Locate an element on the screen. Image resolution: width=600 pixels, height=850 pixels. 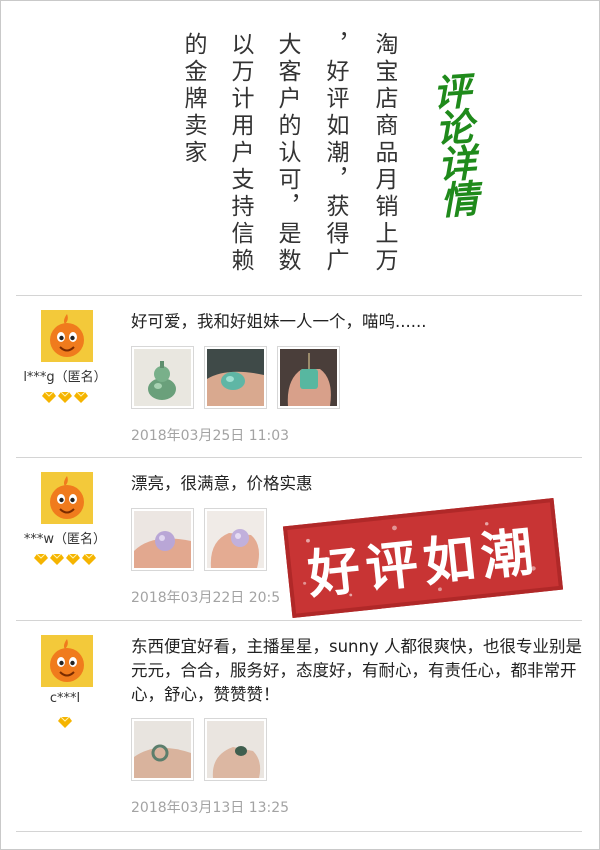
jade-in-hand-photo is located at coordinates (235, 377).